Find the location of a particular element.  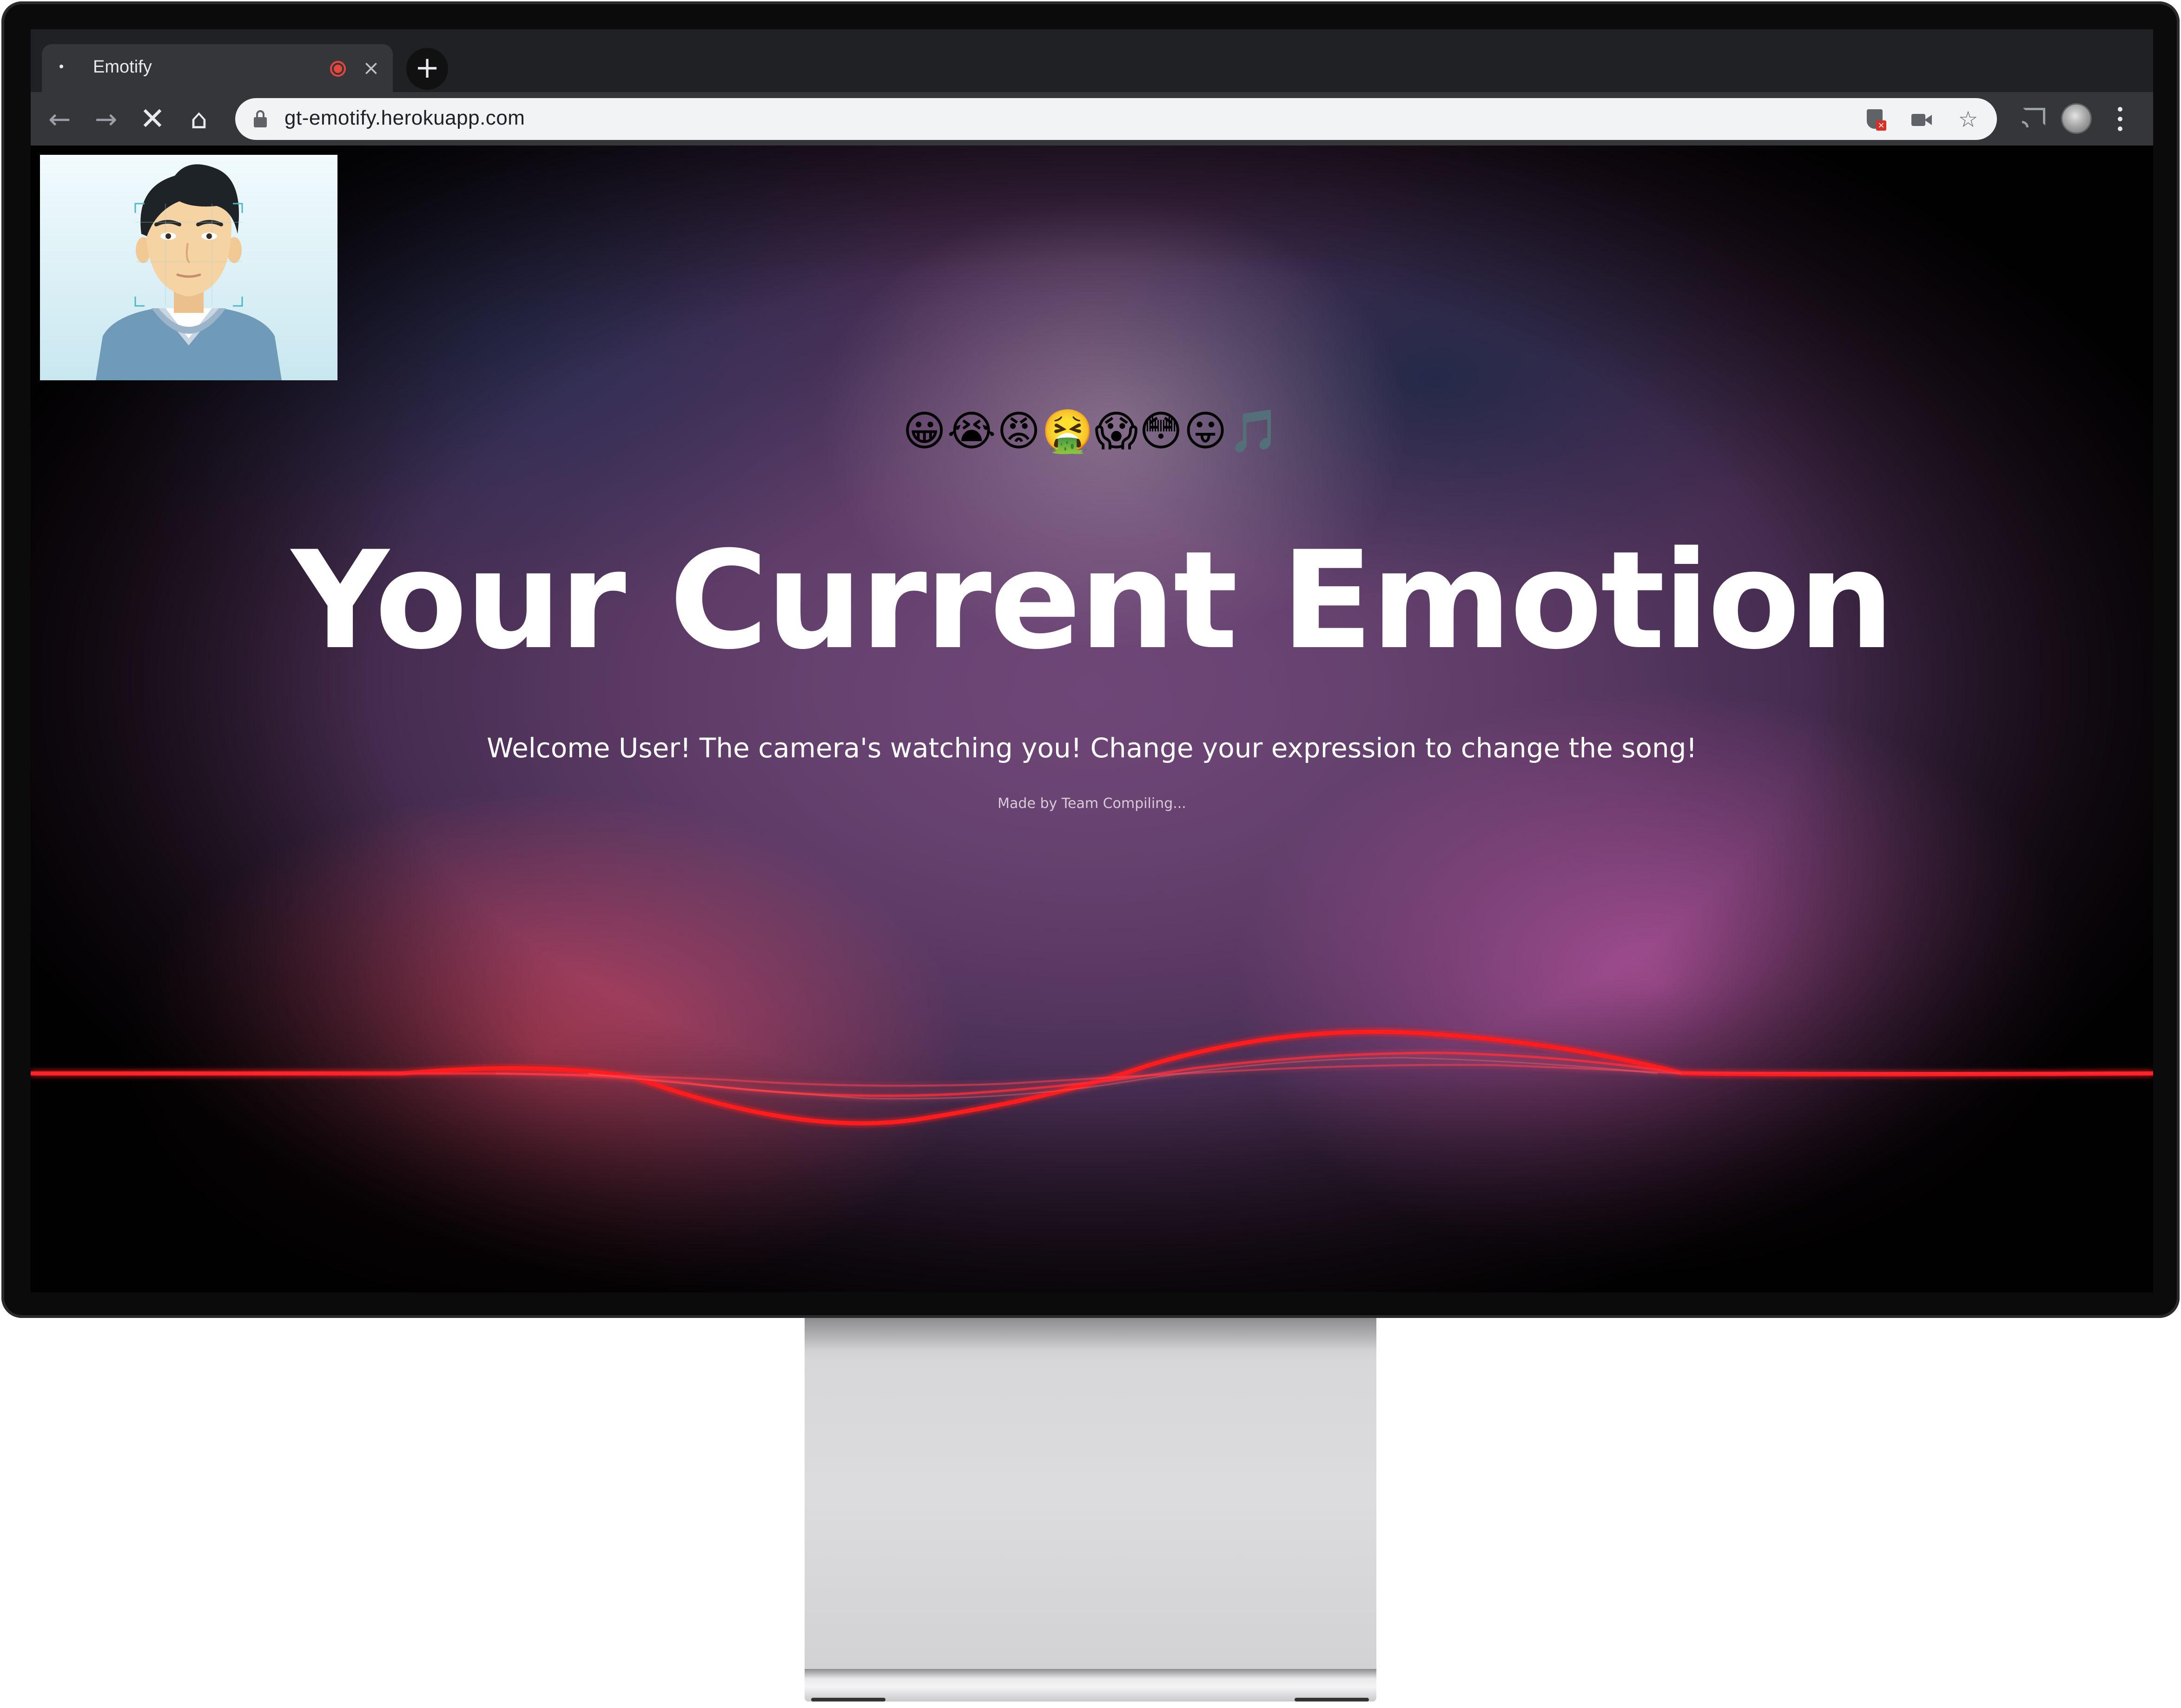

home-icon: ⌂ is located at coordinates (199, 119).